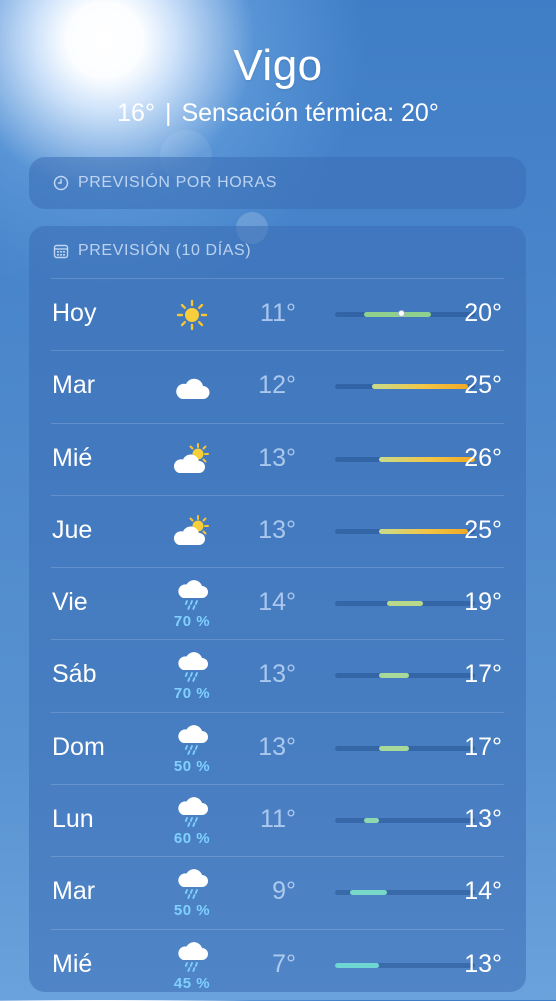  What do you see at coordinates (483, 602) in the screenshot?
I see `high-temperature: 19°` at bounding box center [483, 602].